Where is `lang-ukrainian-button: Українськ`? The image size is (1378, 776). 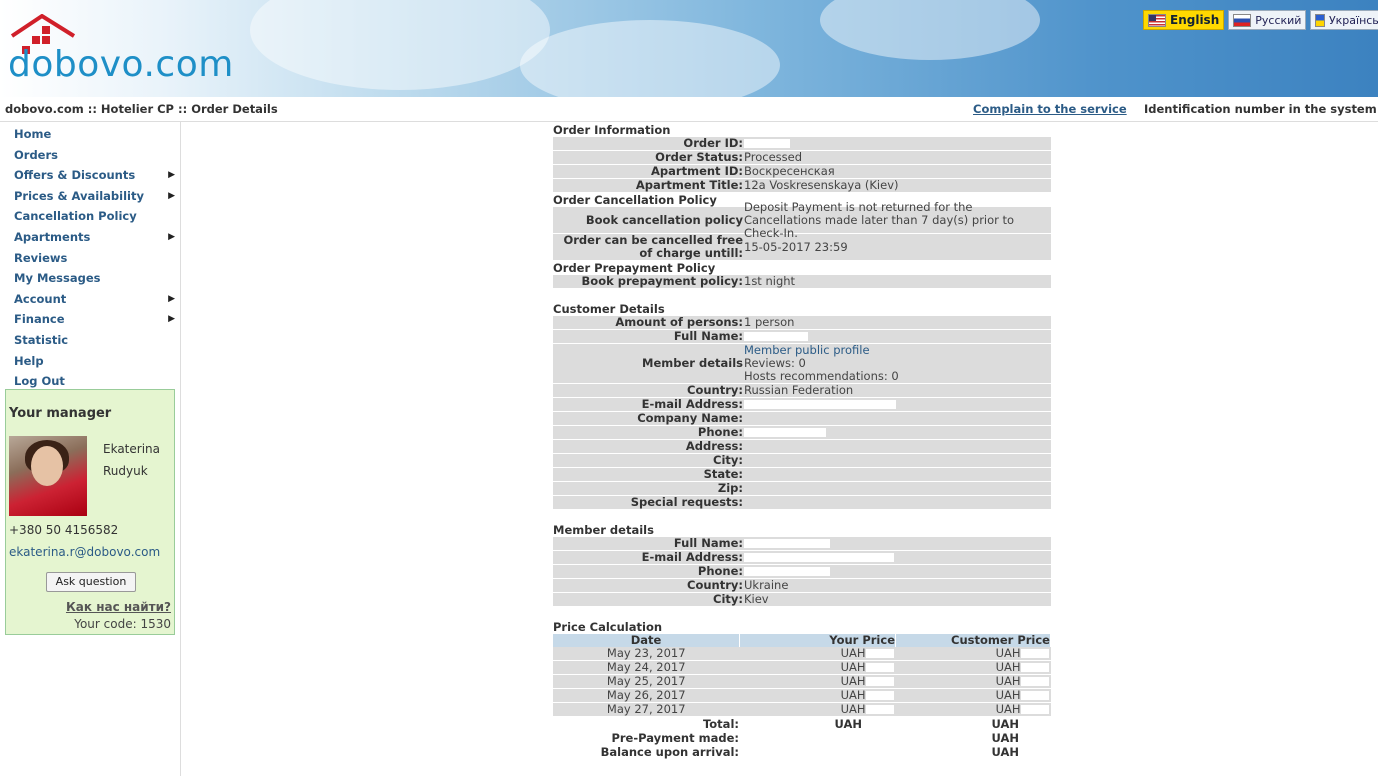 lang-ukrainian-button: Українськ is located at coordinates (1344, 20).